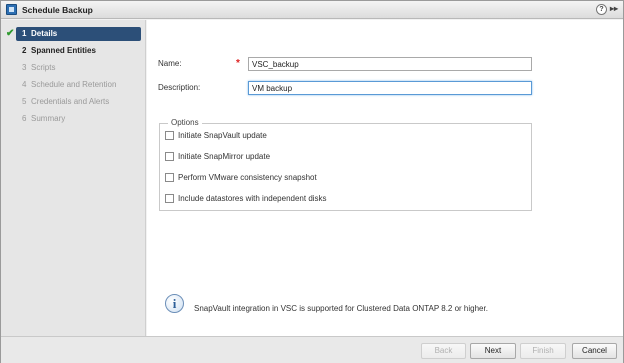 The width and height of the screenshot is (624, 363). I want to click on description-label: Description:, so click(179, 87).